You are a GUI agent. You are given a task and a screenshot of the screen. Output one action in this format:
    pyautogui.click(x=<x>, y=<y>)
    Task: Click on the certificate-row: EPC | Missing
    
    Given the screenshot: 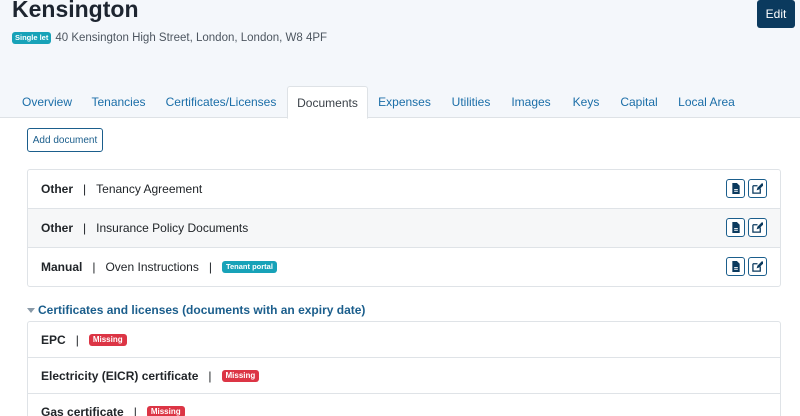 What is the action you would take?
    pyautogui.click(x=404, y=340)
    